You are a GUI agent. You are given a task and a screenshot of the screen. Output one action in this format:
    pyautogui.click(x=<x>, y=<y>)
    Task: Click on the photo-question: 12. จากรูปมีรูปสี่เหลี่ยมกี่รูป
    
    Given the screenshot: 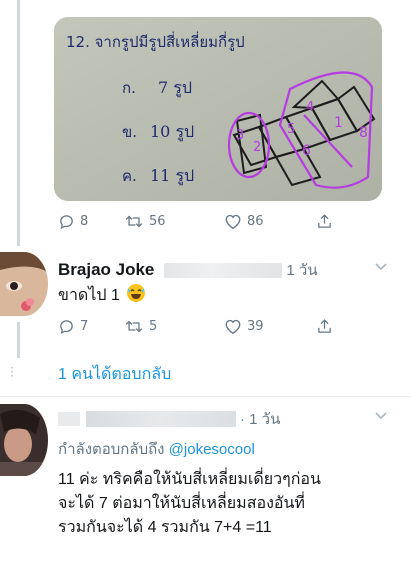 What is the action you would take?
    pyautogui.click(x=155, y=41)
    